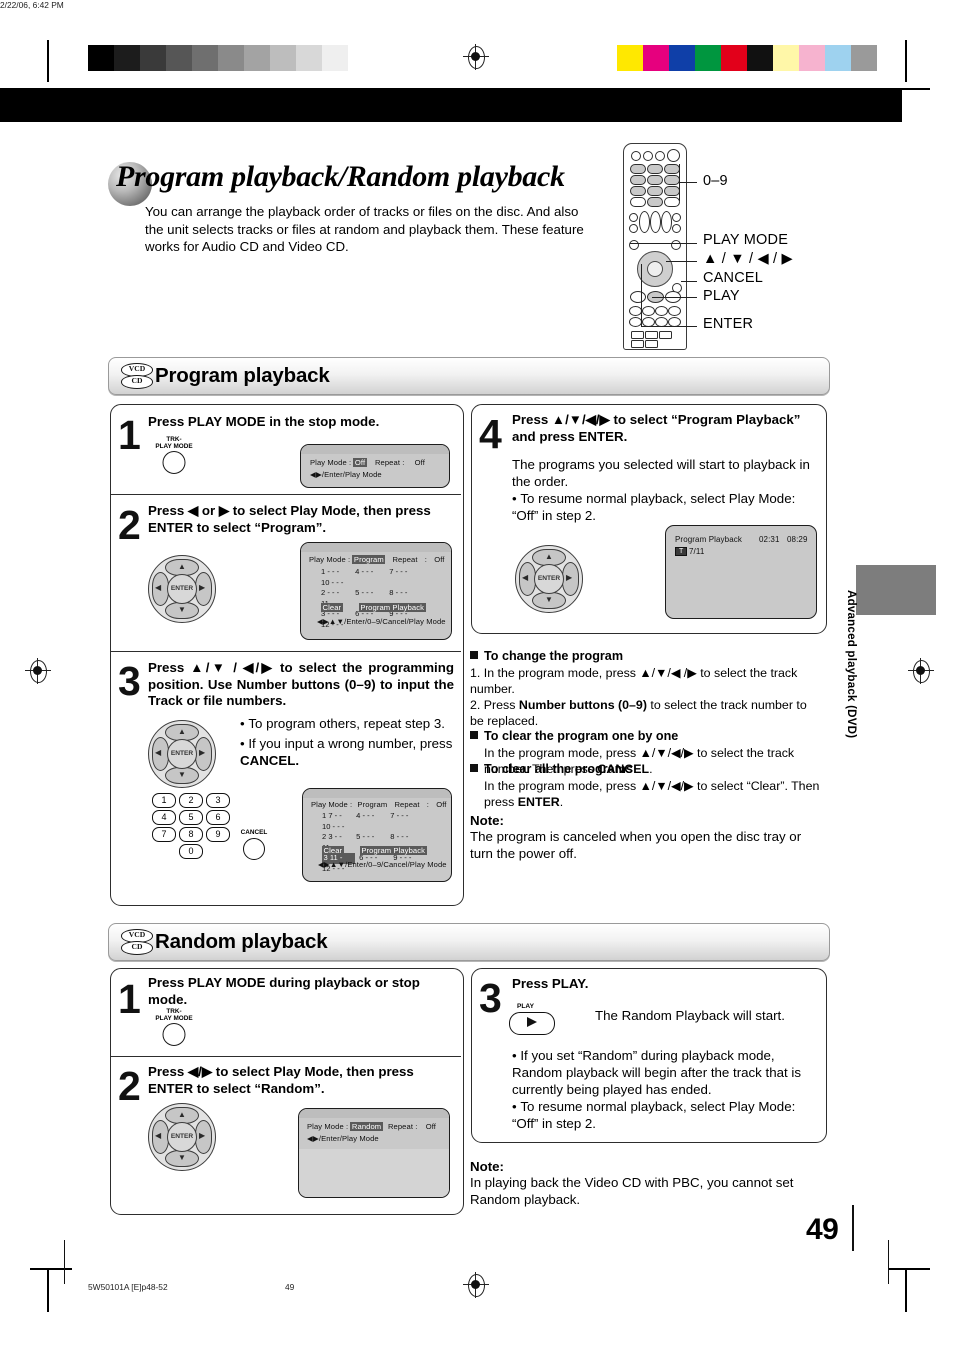 This screenshot has height=1351, width=954. I want to click on callout-label-enter: ENTER, so click(728, 324).